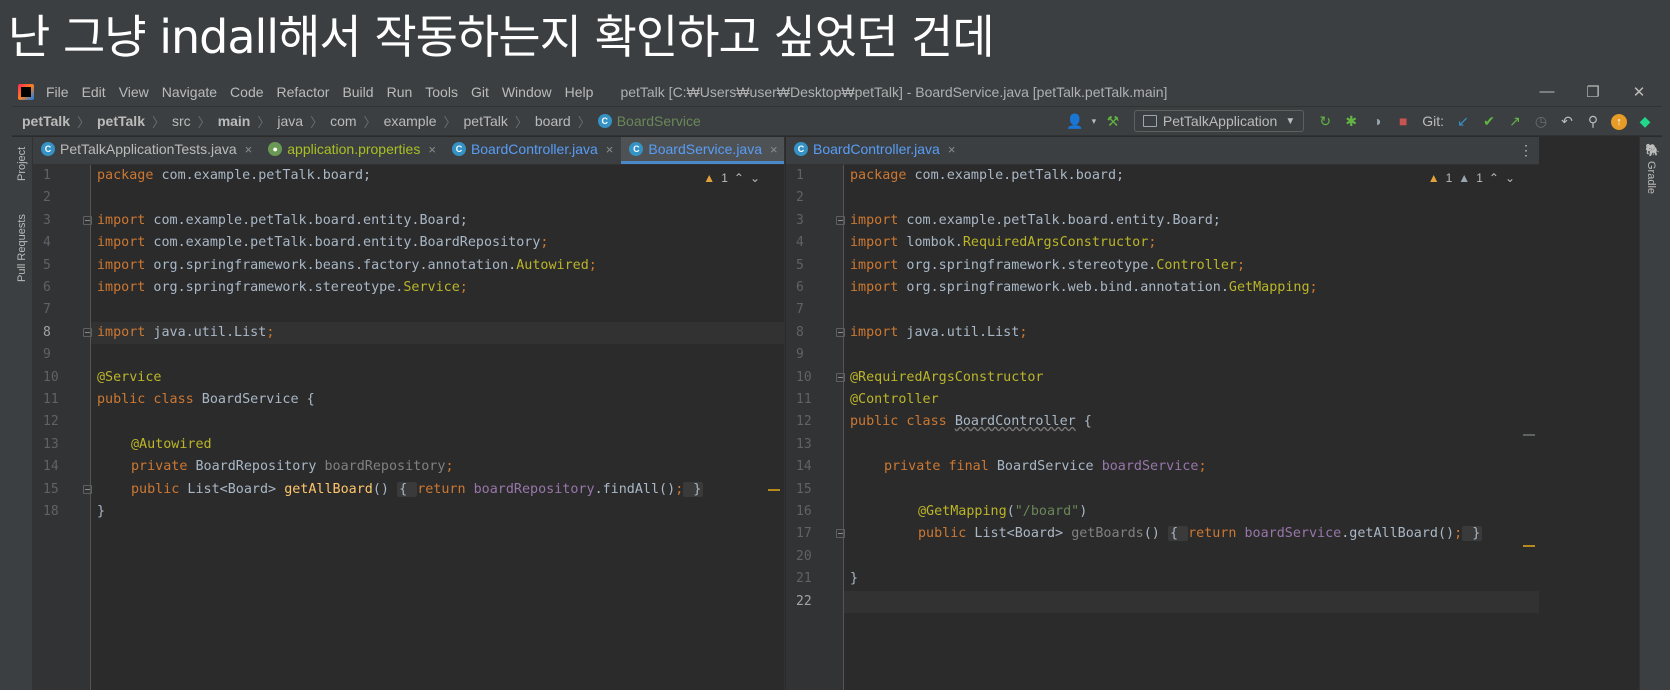 The image size is (1670, 690). I want to click on menu-help: Help, so click(579, 92).